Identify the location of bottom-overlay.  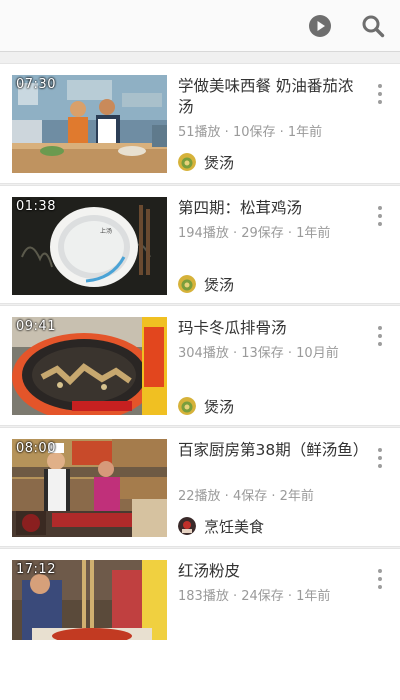
(200, 670).